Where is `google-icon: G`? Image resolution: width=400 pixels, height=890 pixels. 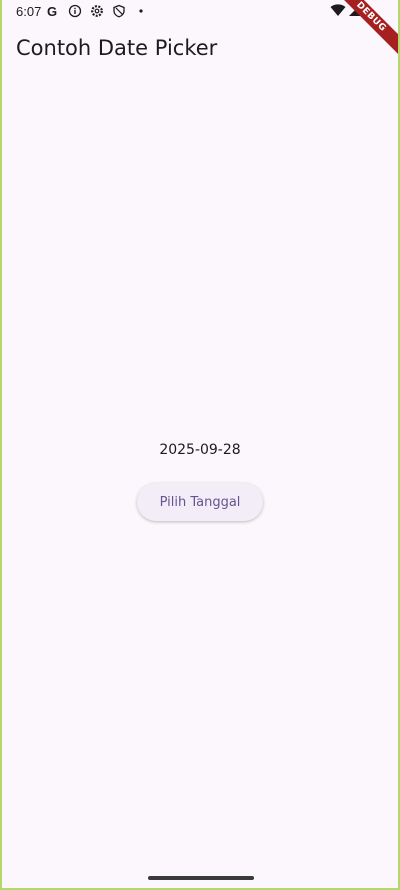
google-icon: G is located at coordinates (52, 11).